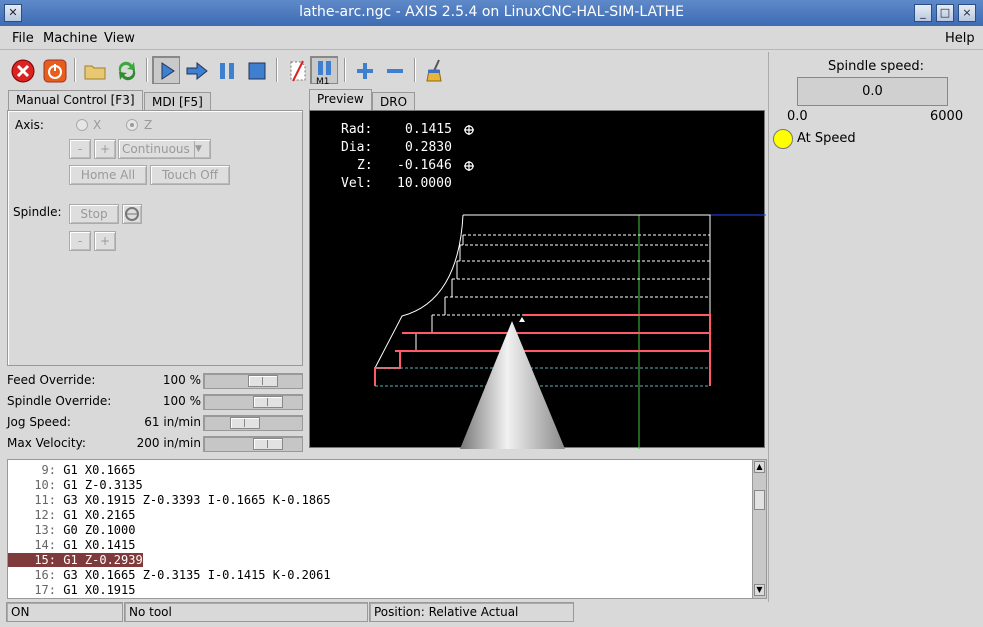  What do you see at coordinates (190, 175) in the screenshot?
I see `touch-off-button: Touch Off` at bounding box center [190, 175].